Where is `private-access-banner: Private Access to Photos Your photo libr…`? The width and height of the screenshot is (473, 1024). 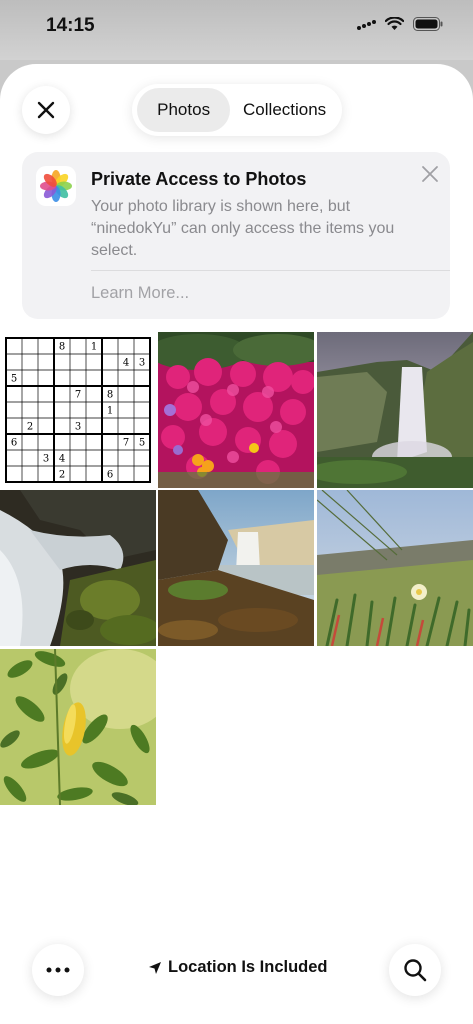 private-access-banner: Private Access to Photos Your photo libr… is located at coordinates (236, 235).